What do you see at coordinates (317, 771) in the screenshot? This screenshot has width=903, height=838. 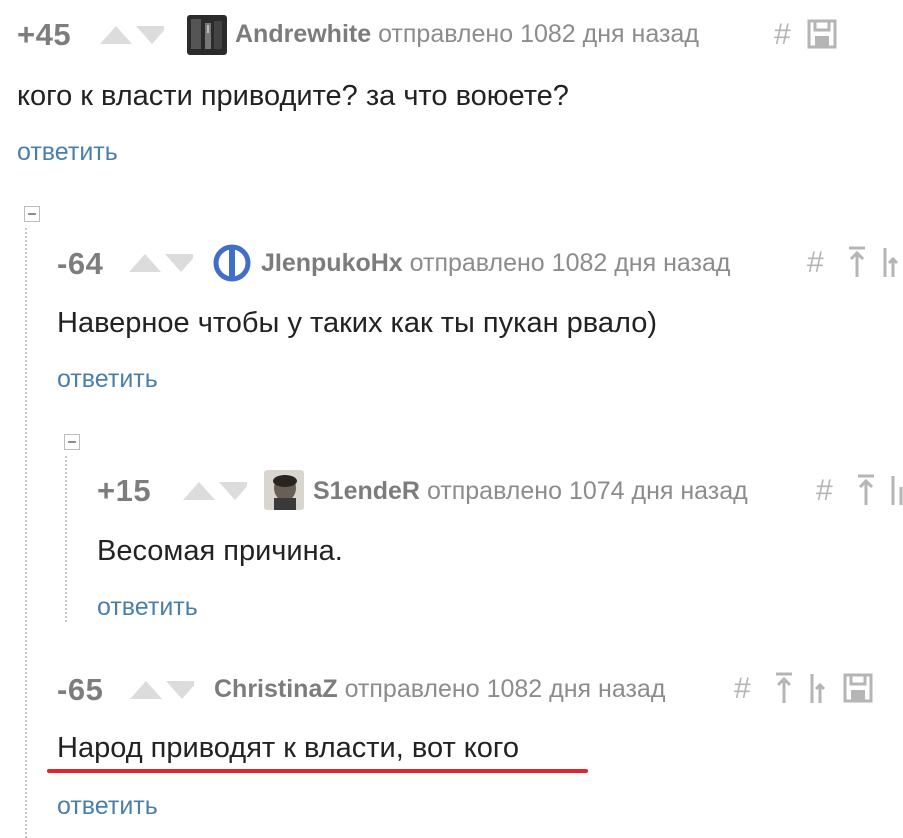 I see `highlight-underline` at bounding box center [317, 771].